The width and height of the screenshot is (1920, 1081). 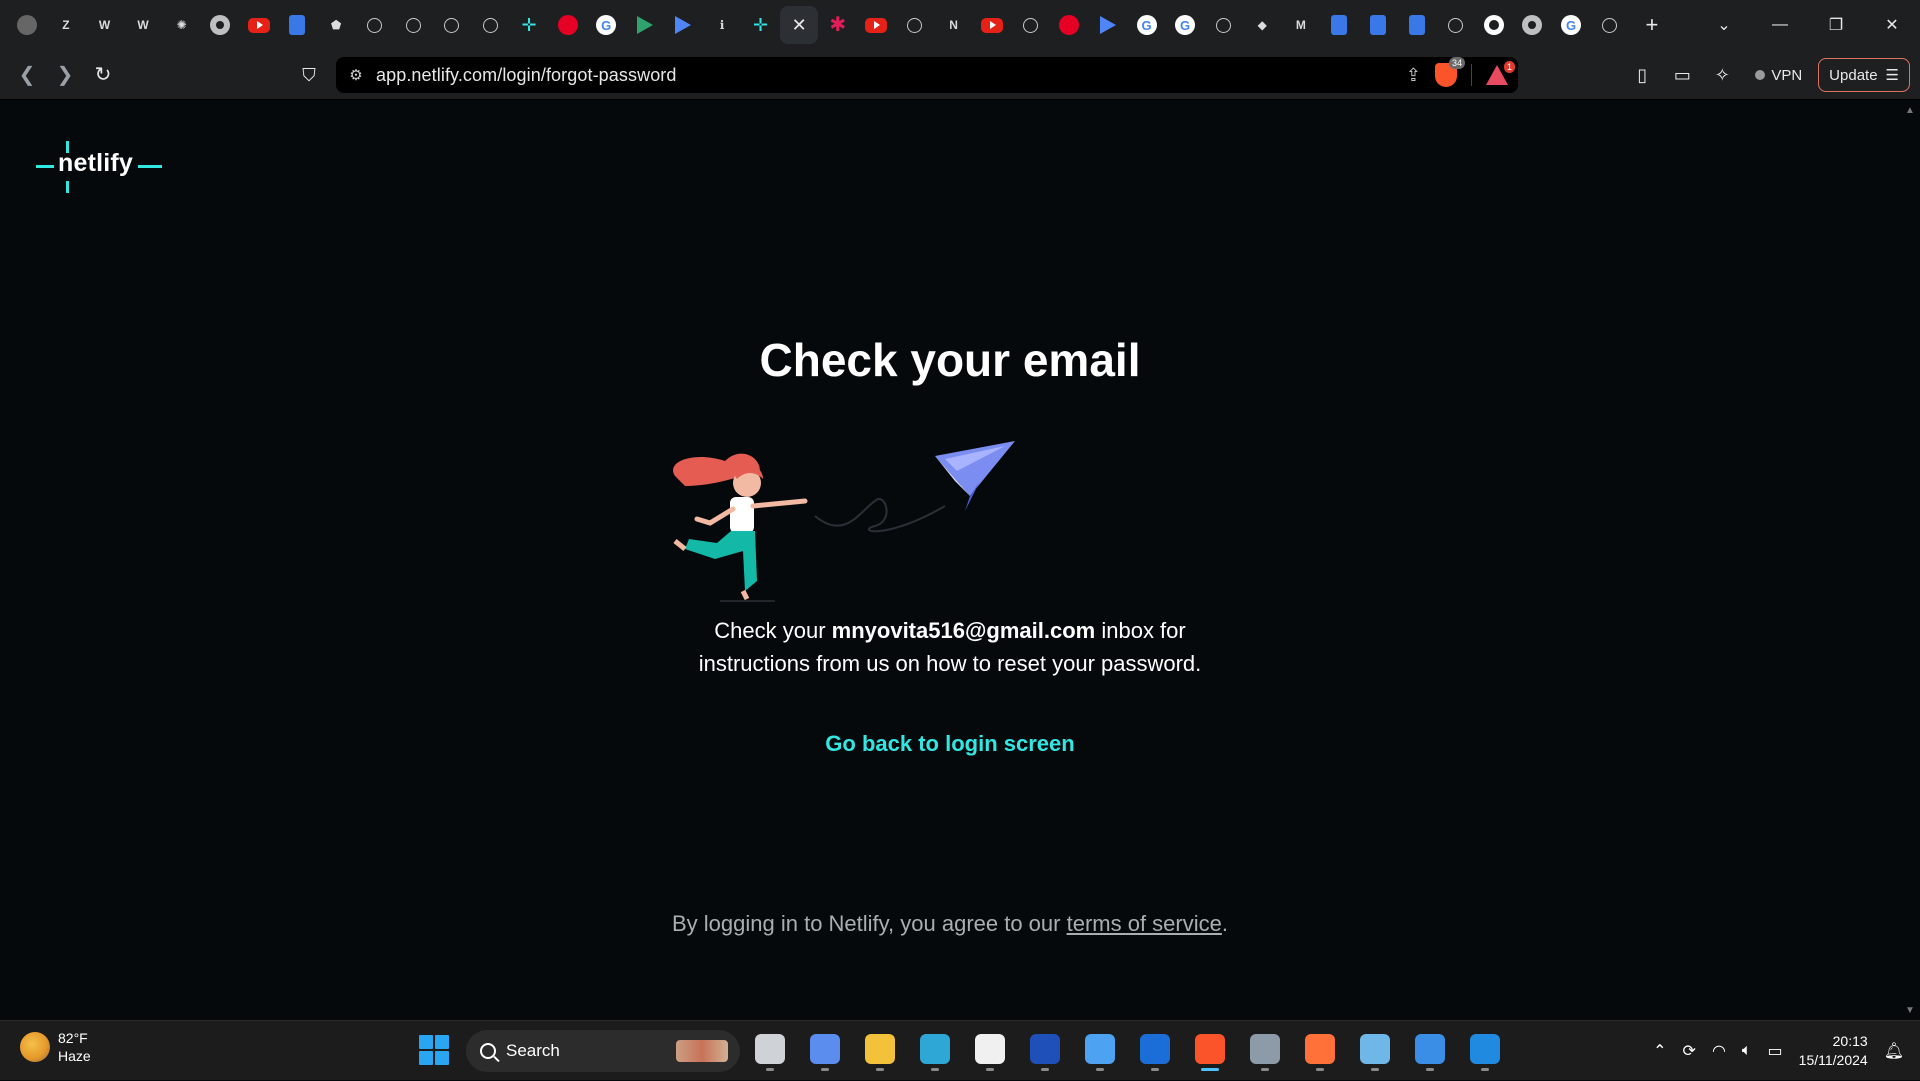 I want to click on notepad-app, so click(x=1375, y=1049).